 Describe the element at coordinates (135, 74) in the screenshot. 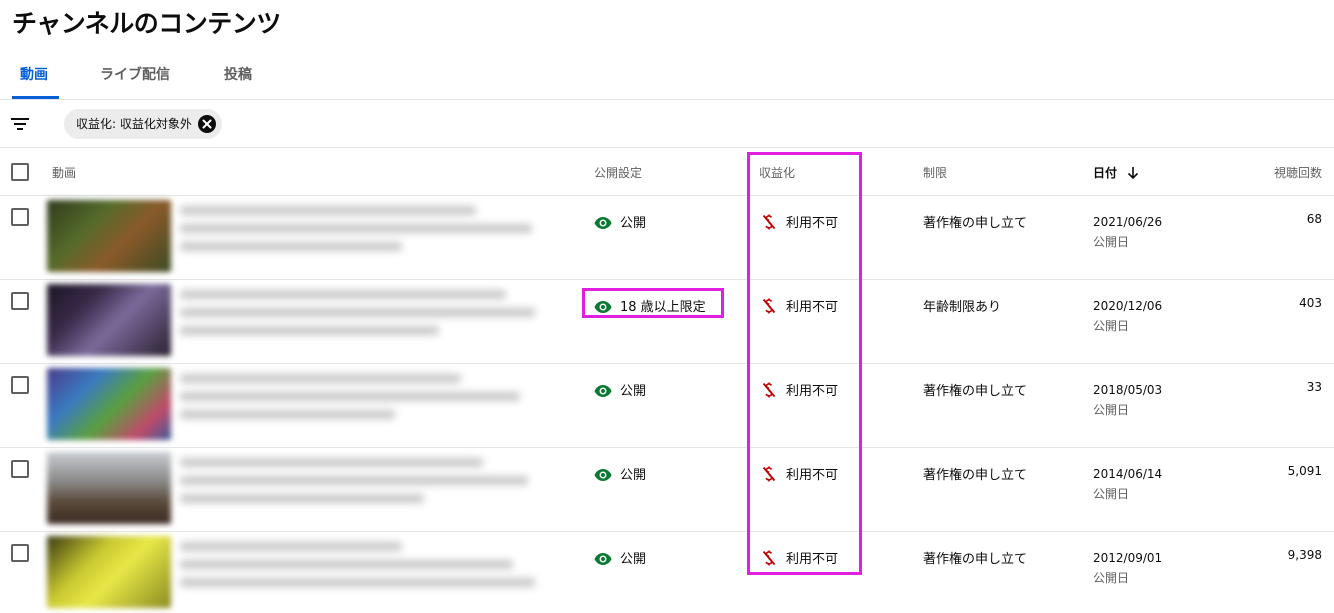

I see `tab-live: ライブ配信` at that location.